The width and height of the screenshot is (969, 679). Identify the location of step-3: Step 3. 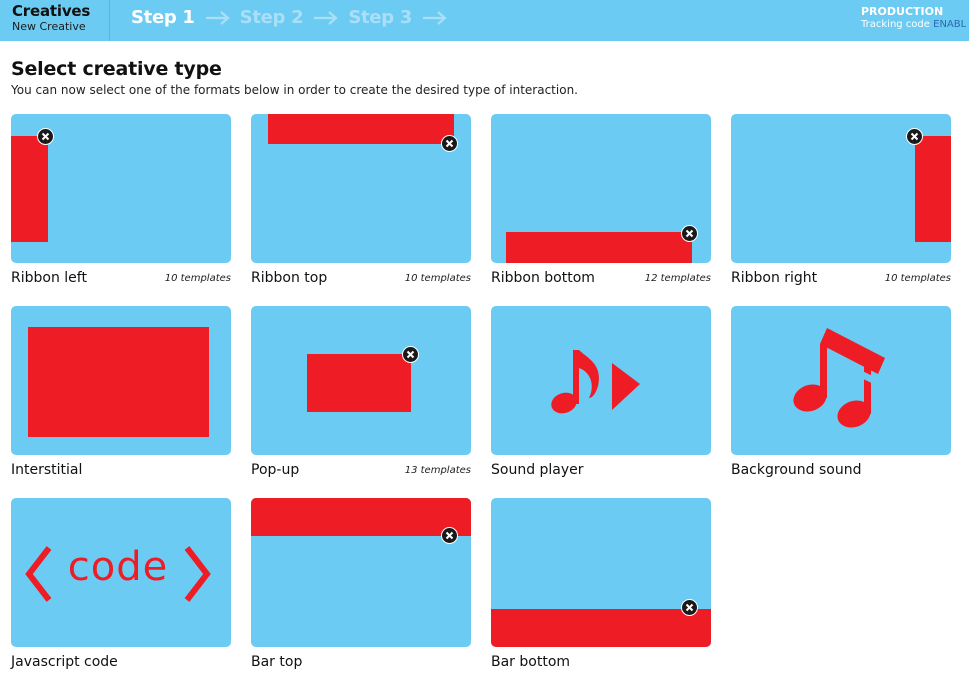
(380, 18).